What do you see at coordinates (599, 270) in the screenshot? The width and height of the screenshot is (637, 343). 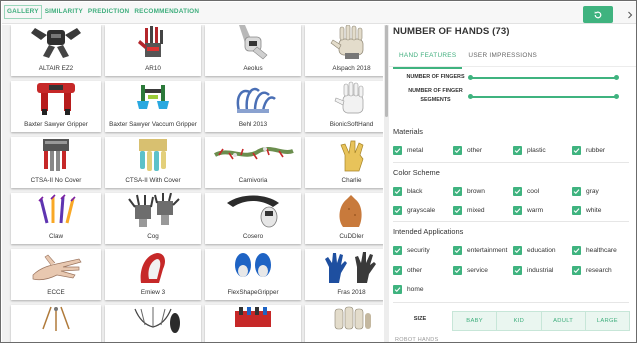 I see `checkbox-label: research` at bounding box center [599, 270].